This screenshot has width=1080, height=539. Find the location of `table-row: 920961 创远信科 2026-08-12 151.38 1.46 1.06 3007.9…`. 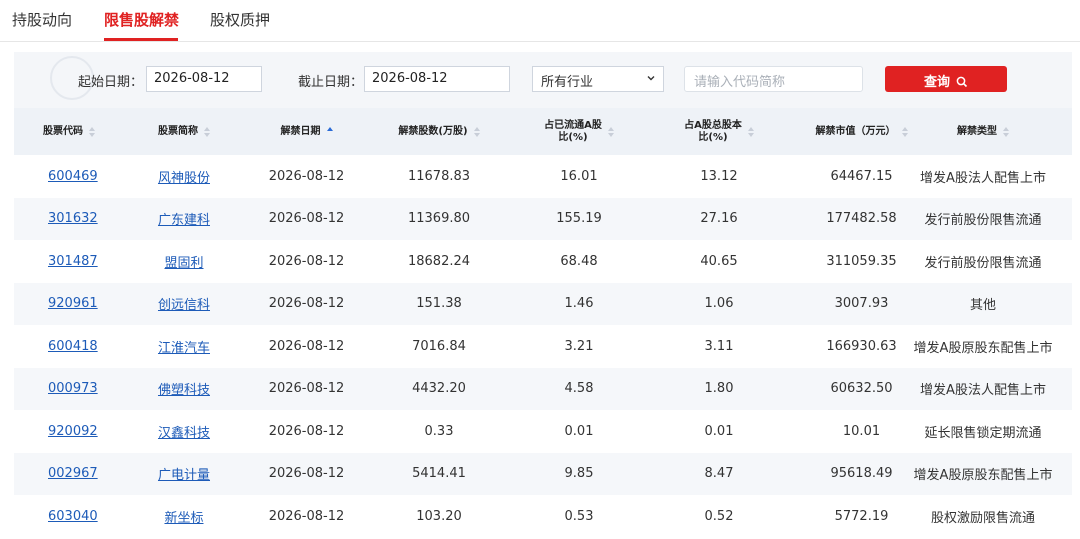

table-row: 920961 创远信科 2026-08-12 151.38 1.46 1.06 3007.9… is located at coordinates (543, 304).